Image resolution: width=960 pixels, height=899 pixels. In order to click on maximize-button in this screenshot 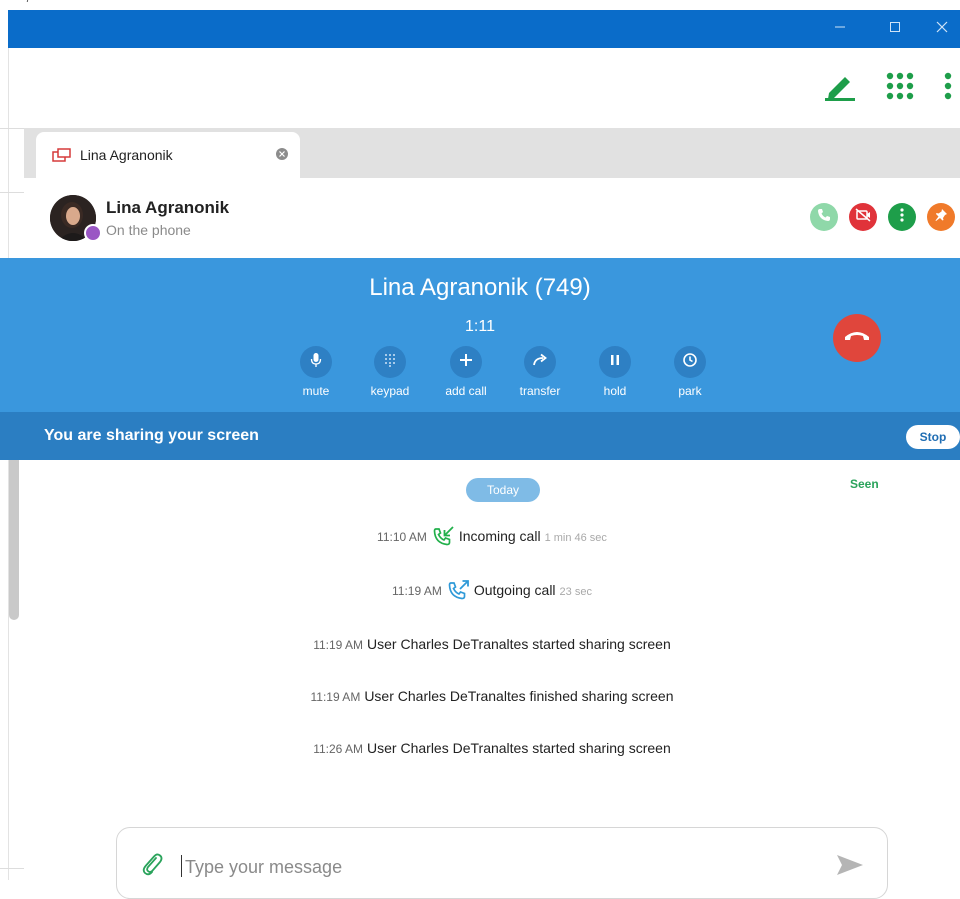, I will do `click(895, 29)`.